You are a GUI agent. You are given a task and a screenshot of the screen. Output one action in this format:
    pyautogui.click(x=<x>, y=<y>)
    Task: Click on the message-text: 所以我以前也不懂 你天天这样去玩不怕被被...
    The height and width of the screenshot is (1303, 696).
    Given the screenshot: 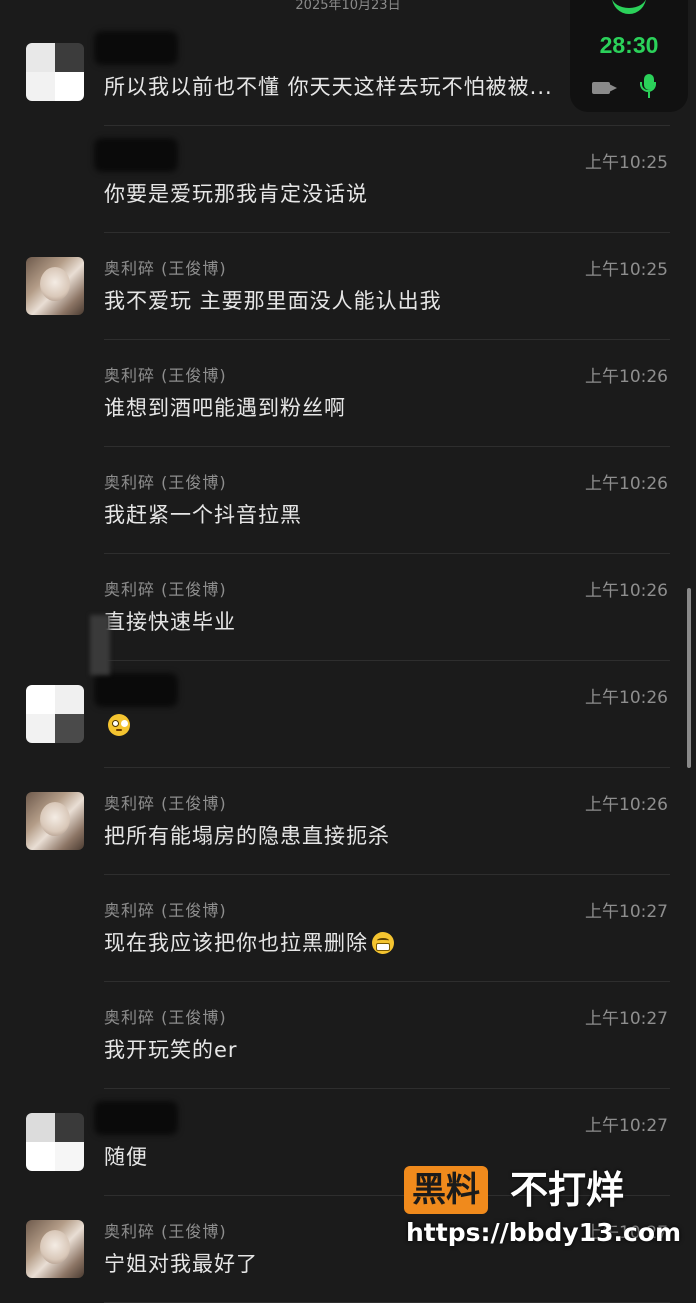 What is the action you would take?
    pyautogui.click(x=328, y=86)
    